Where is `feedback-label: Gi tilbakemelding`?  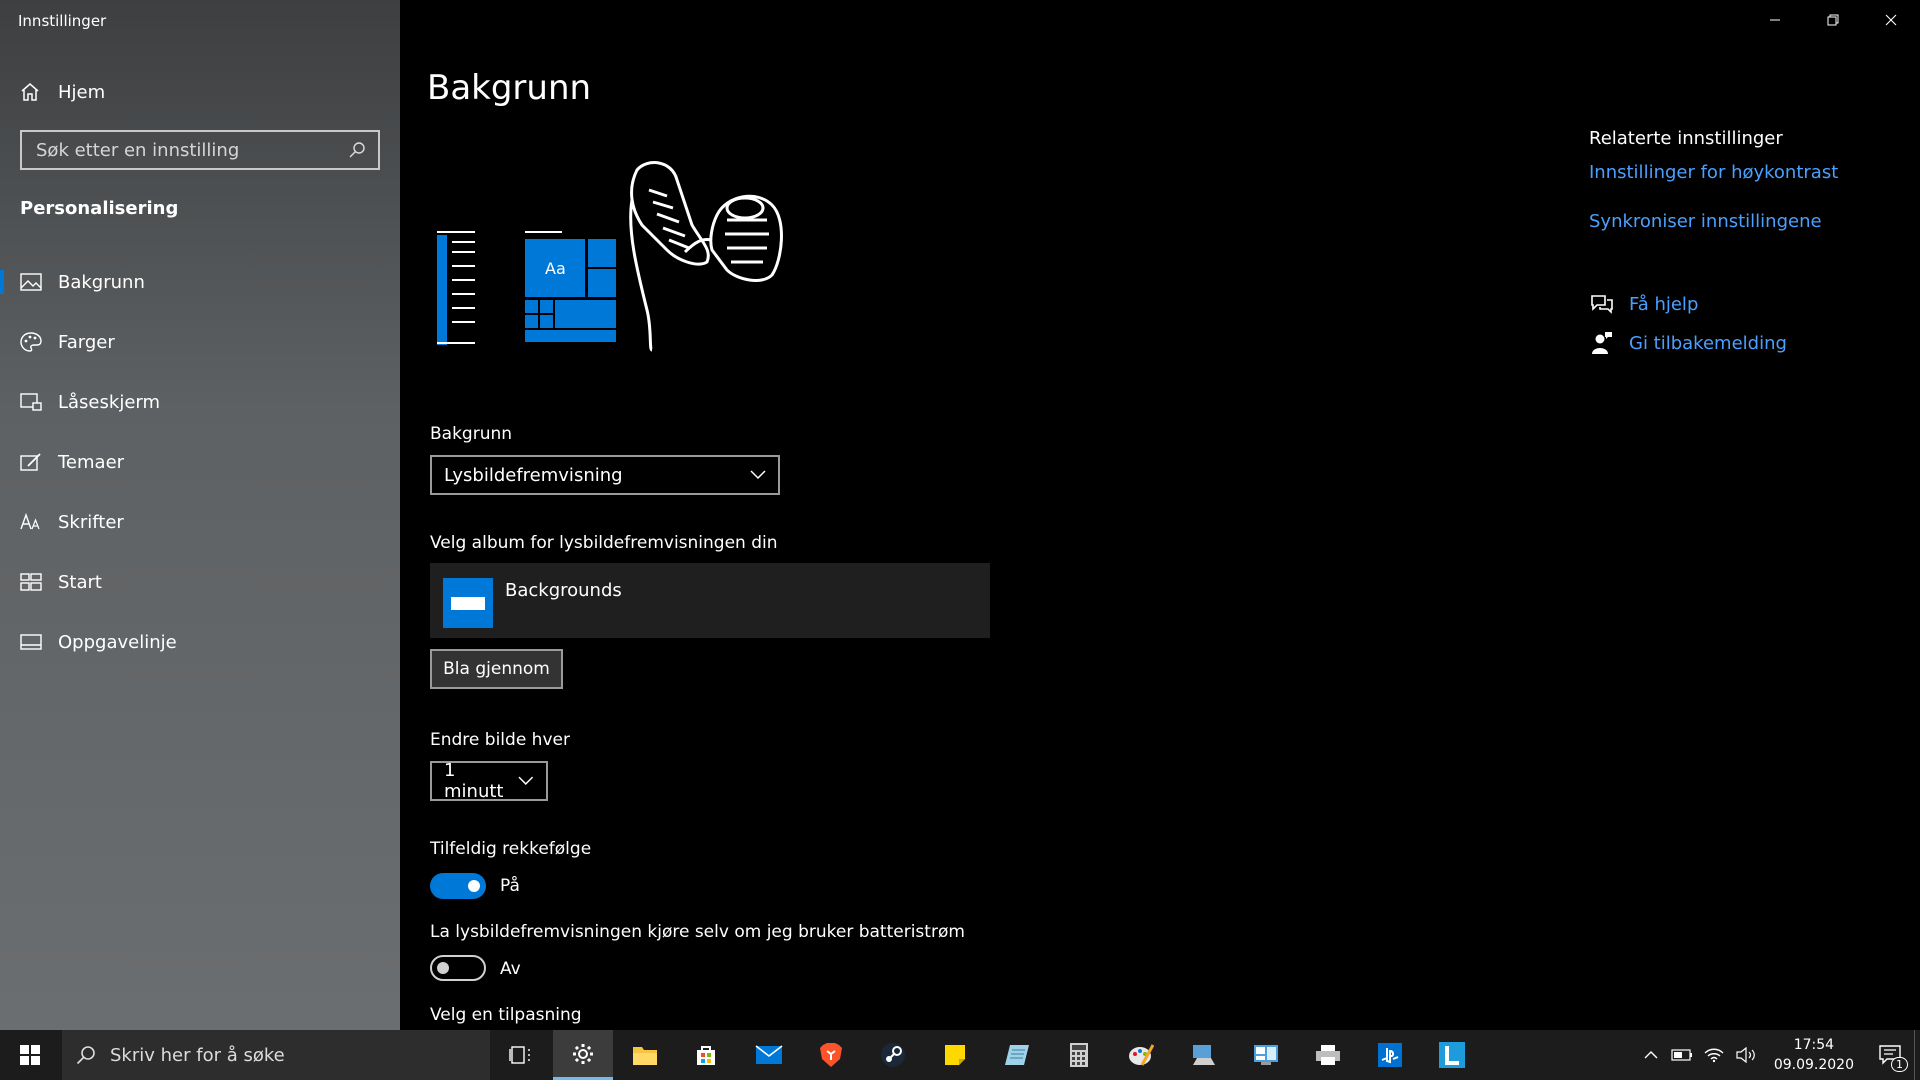
feedback-label: Gi tilbakemelding is located at coordinates (1708, 343).